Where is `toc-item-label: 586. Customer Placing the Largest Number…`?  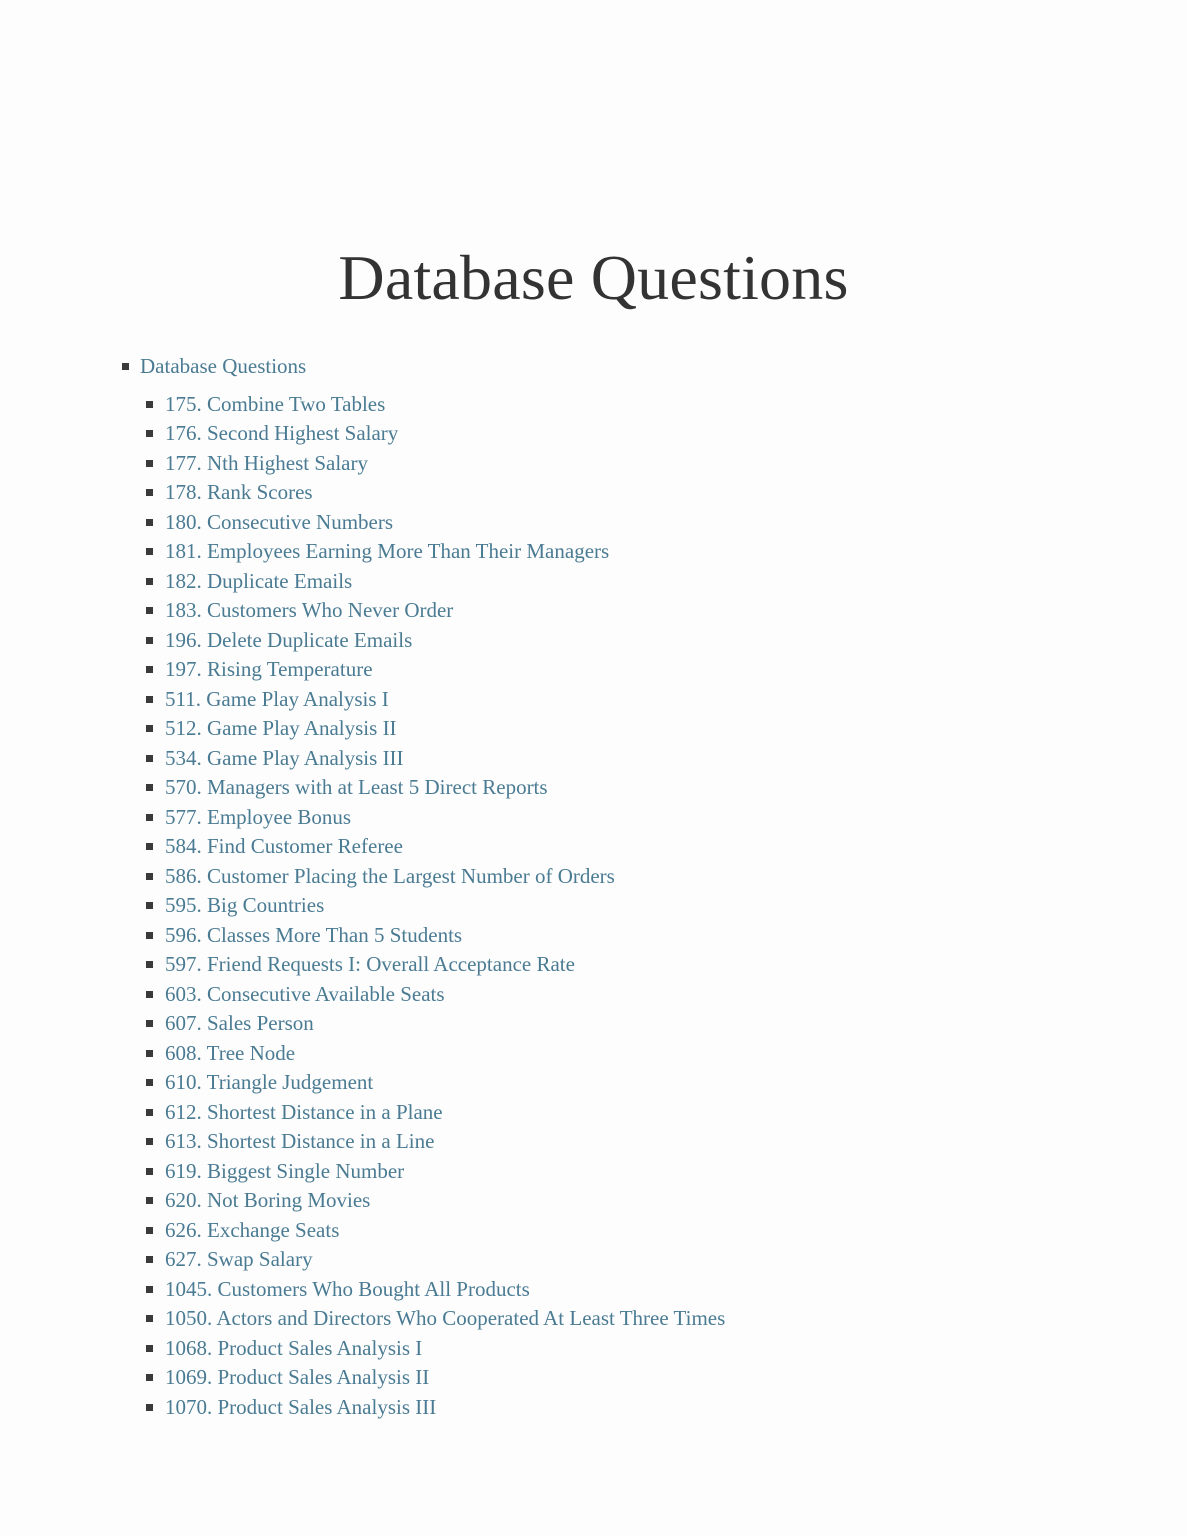 toc-item-label: 586. Customer Placing the Largest Number… is located at coordinates (390, 876).